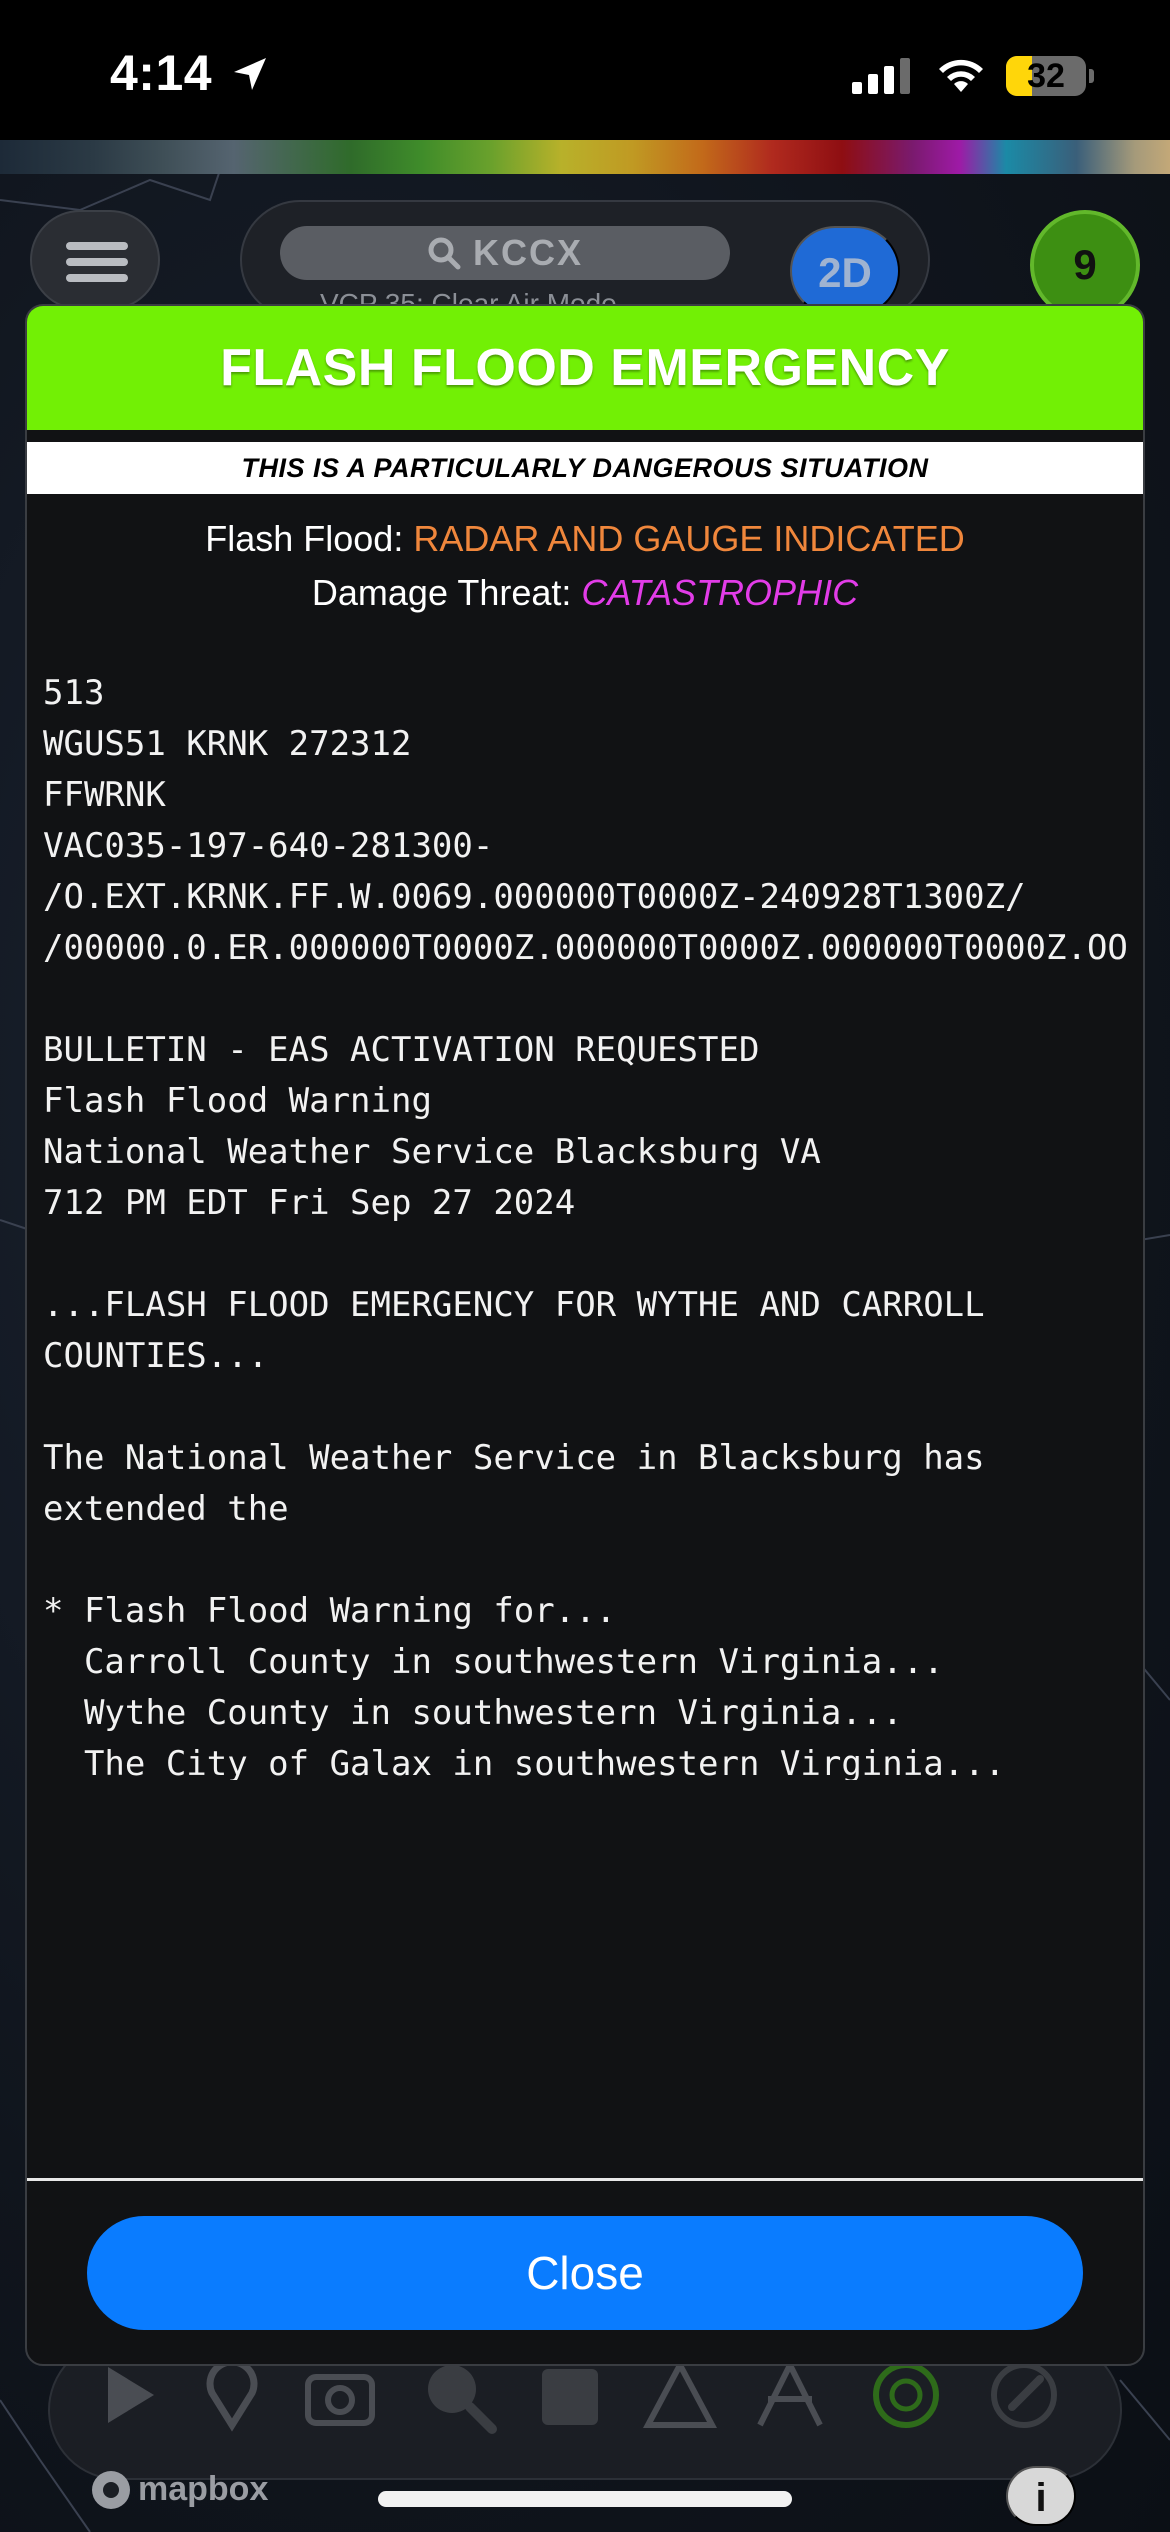  What do you see at coordinates (570, 2395) in the screenshot?
I see `layers-icon` at bounding box center [570, 2395].